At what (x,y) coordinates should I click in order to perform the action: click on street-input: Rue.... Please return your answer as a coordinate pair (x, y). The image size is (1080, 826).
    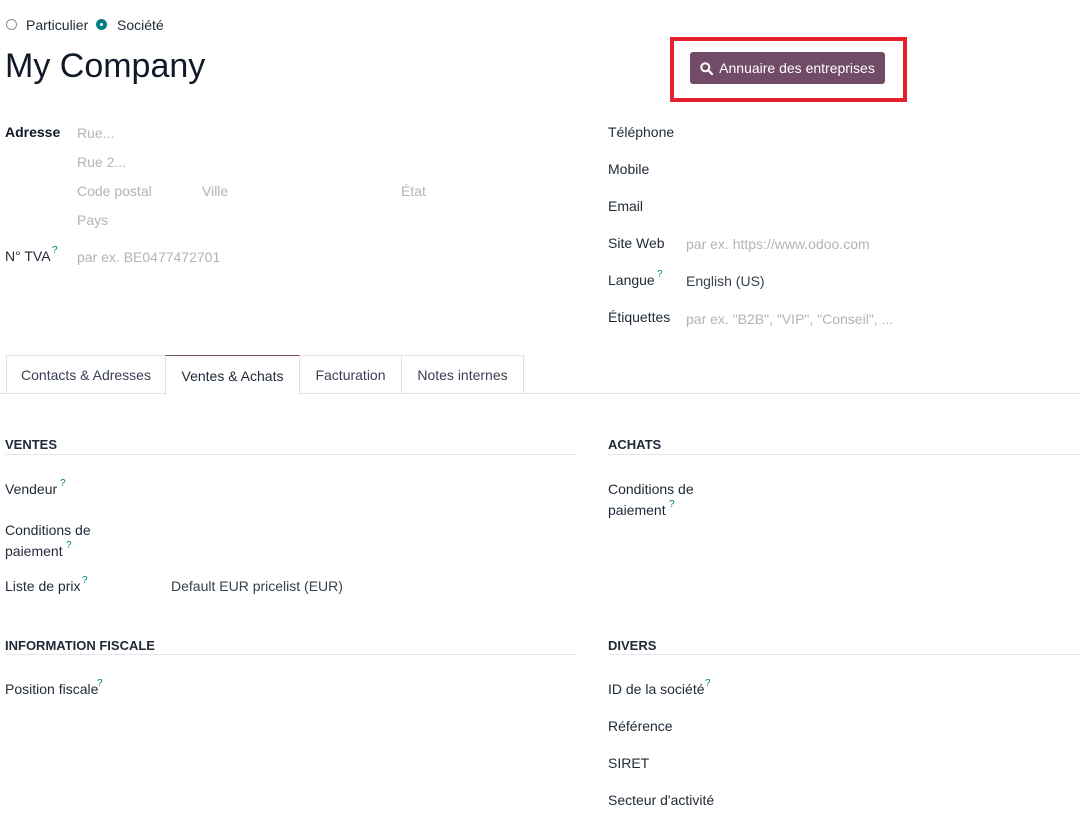
    Looking at the image, I should click on (95, 133).